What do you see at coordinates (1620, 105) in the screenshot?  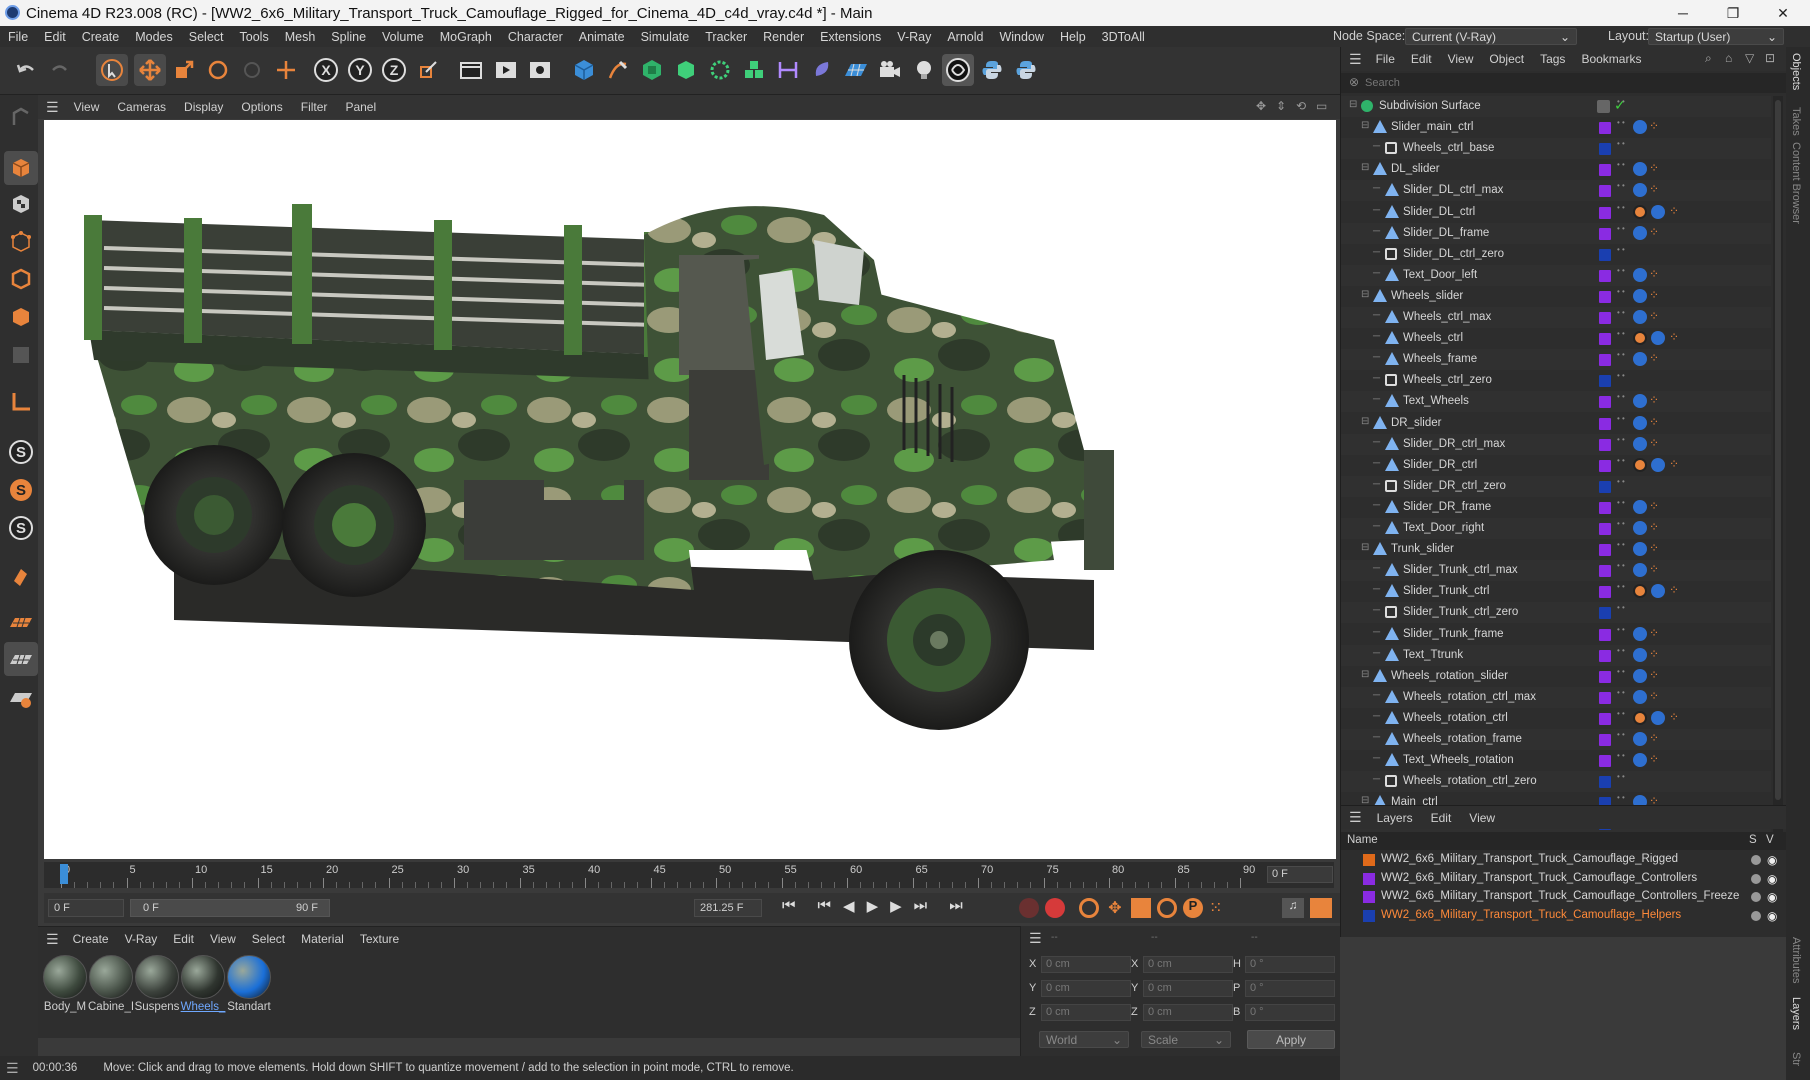 I see `enabled-check-icon: ✓` at bounding box center [1620, 105].